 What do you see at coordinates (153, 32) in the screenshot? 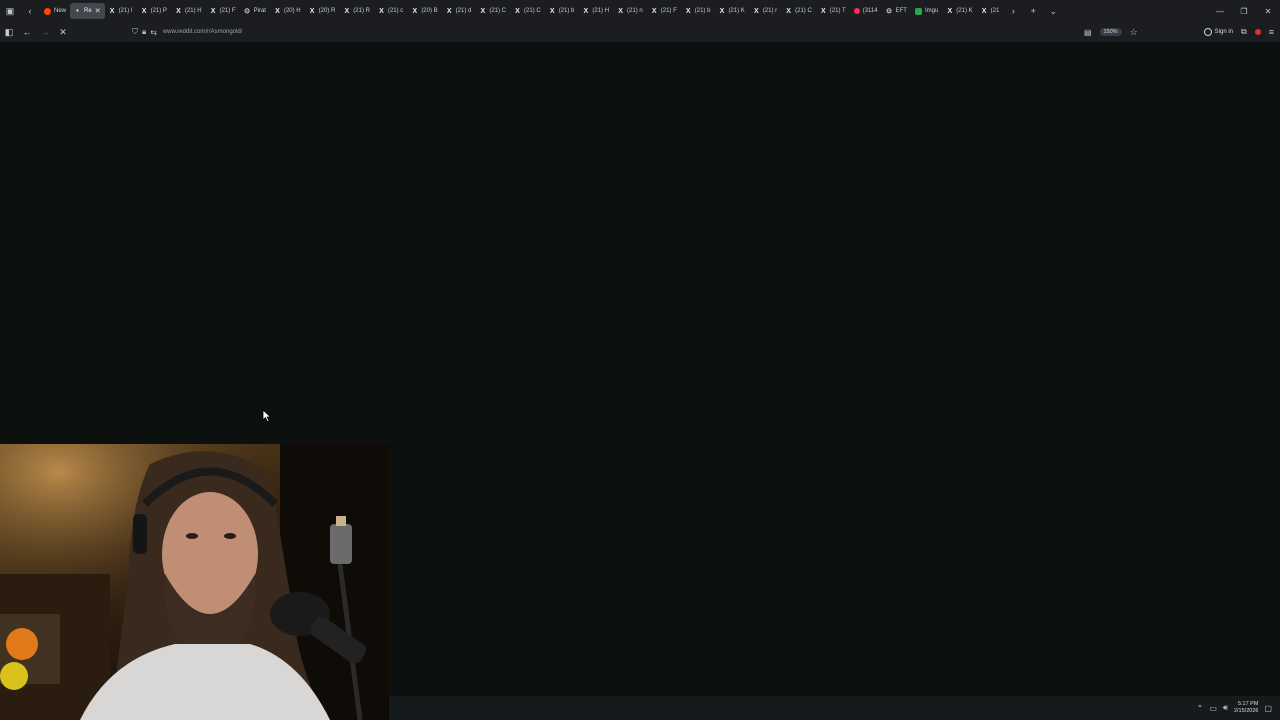
I see `permissions-icon: ⇆` at bounding box center [153, 32].